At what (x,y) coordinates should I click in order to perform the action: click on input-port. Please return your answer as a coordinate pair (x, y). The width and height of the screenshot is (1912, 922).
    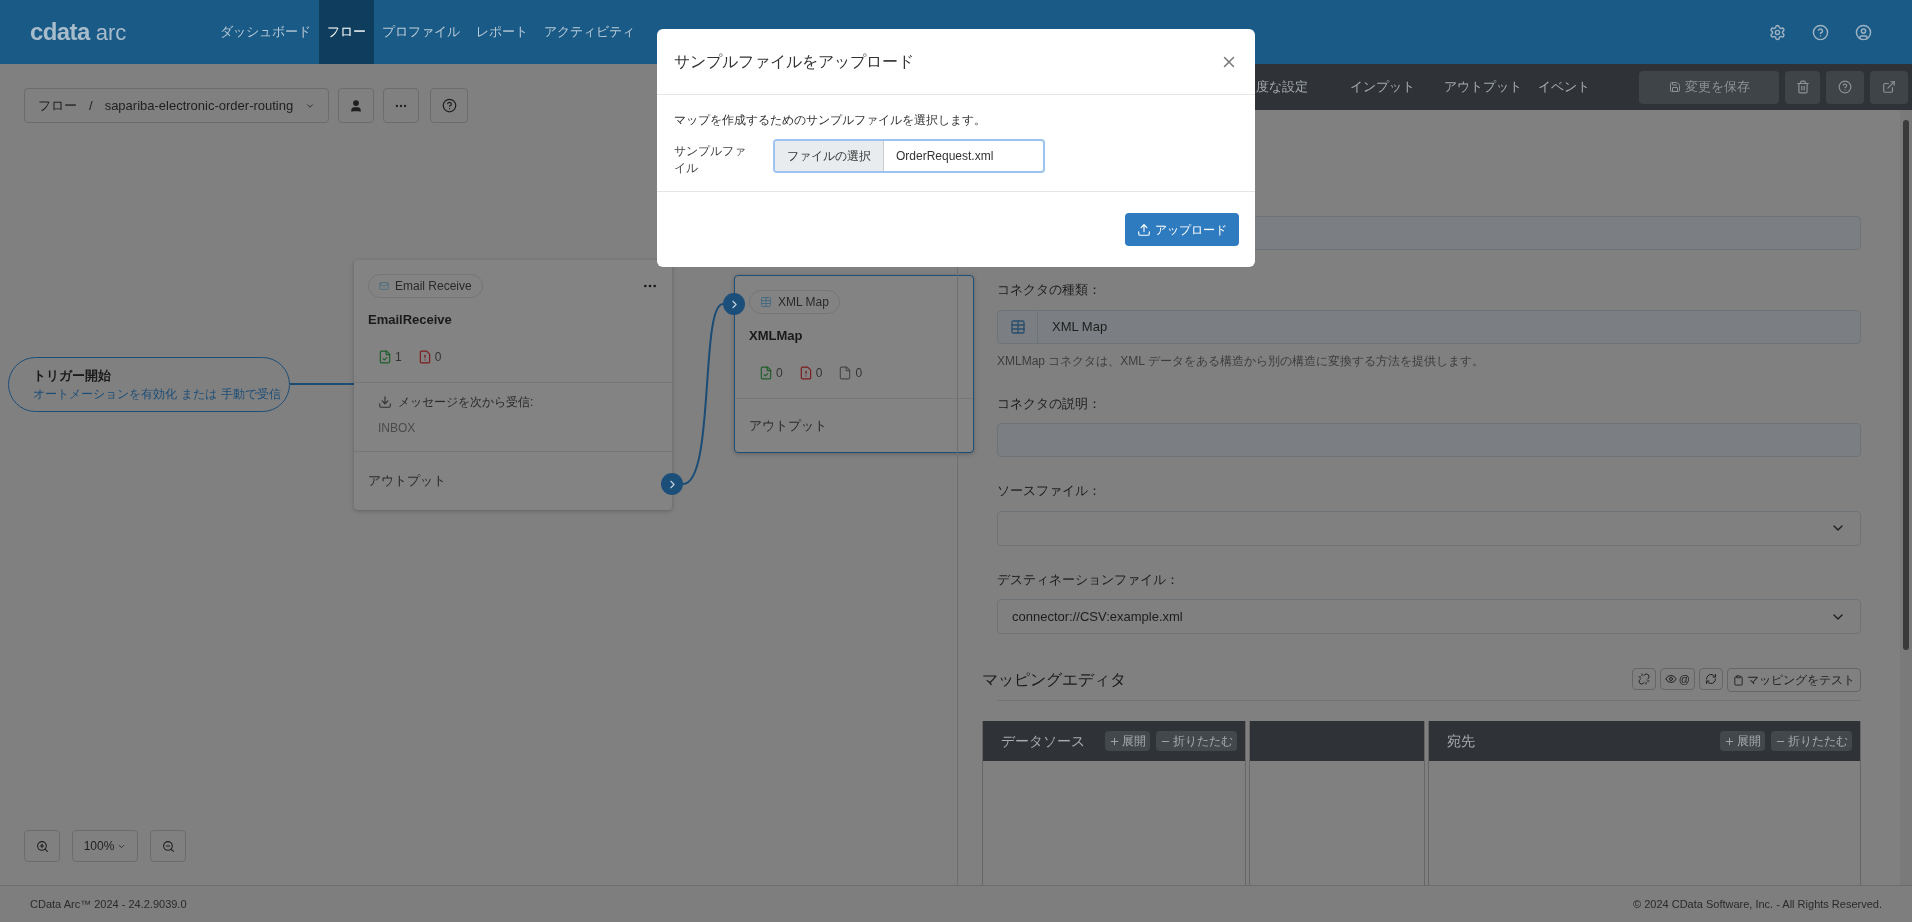
    Looking at the image, I should click on (734, 304).